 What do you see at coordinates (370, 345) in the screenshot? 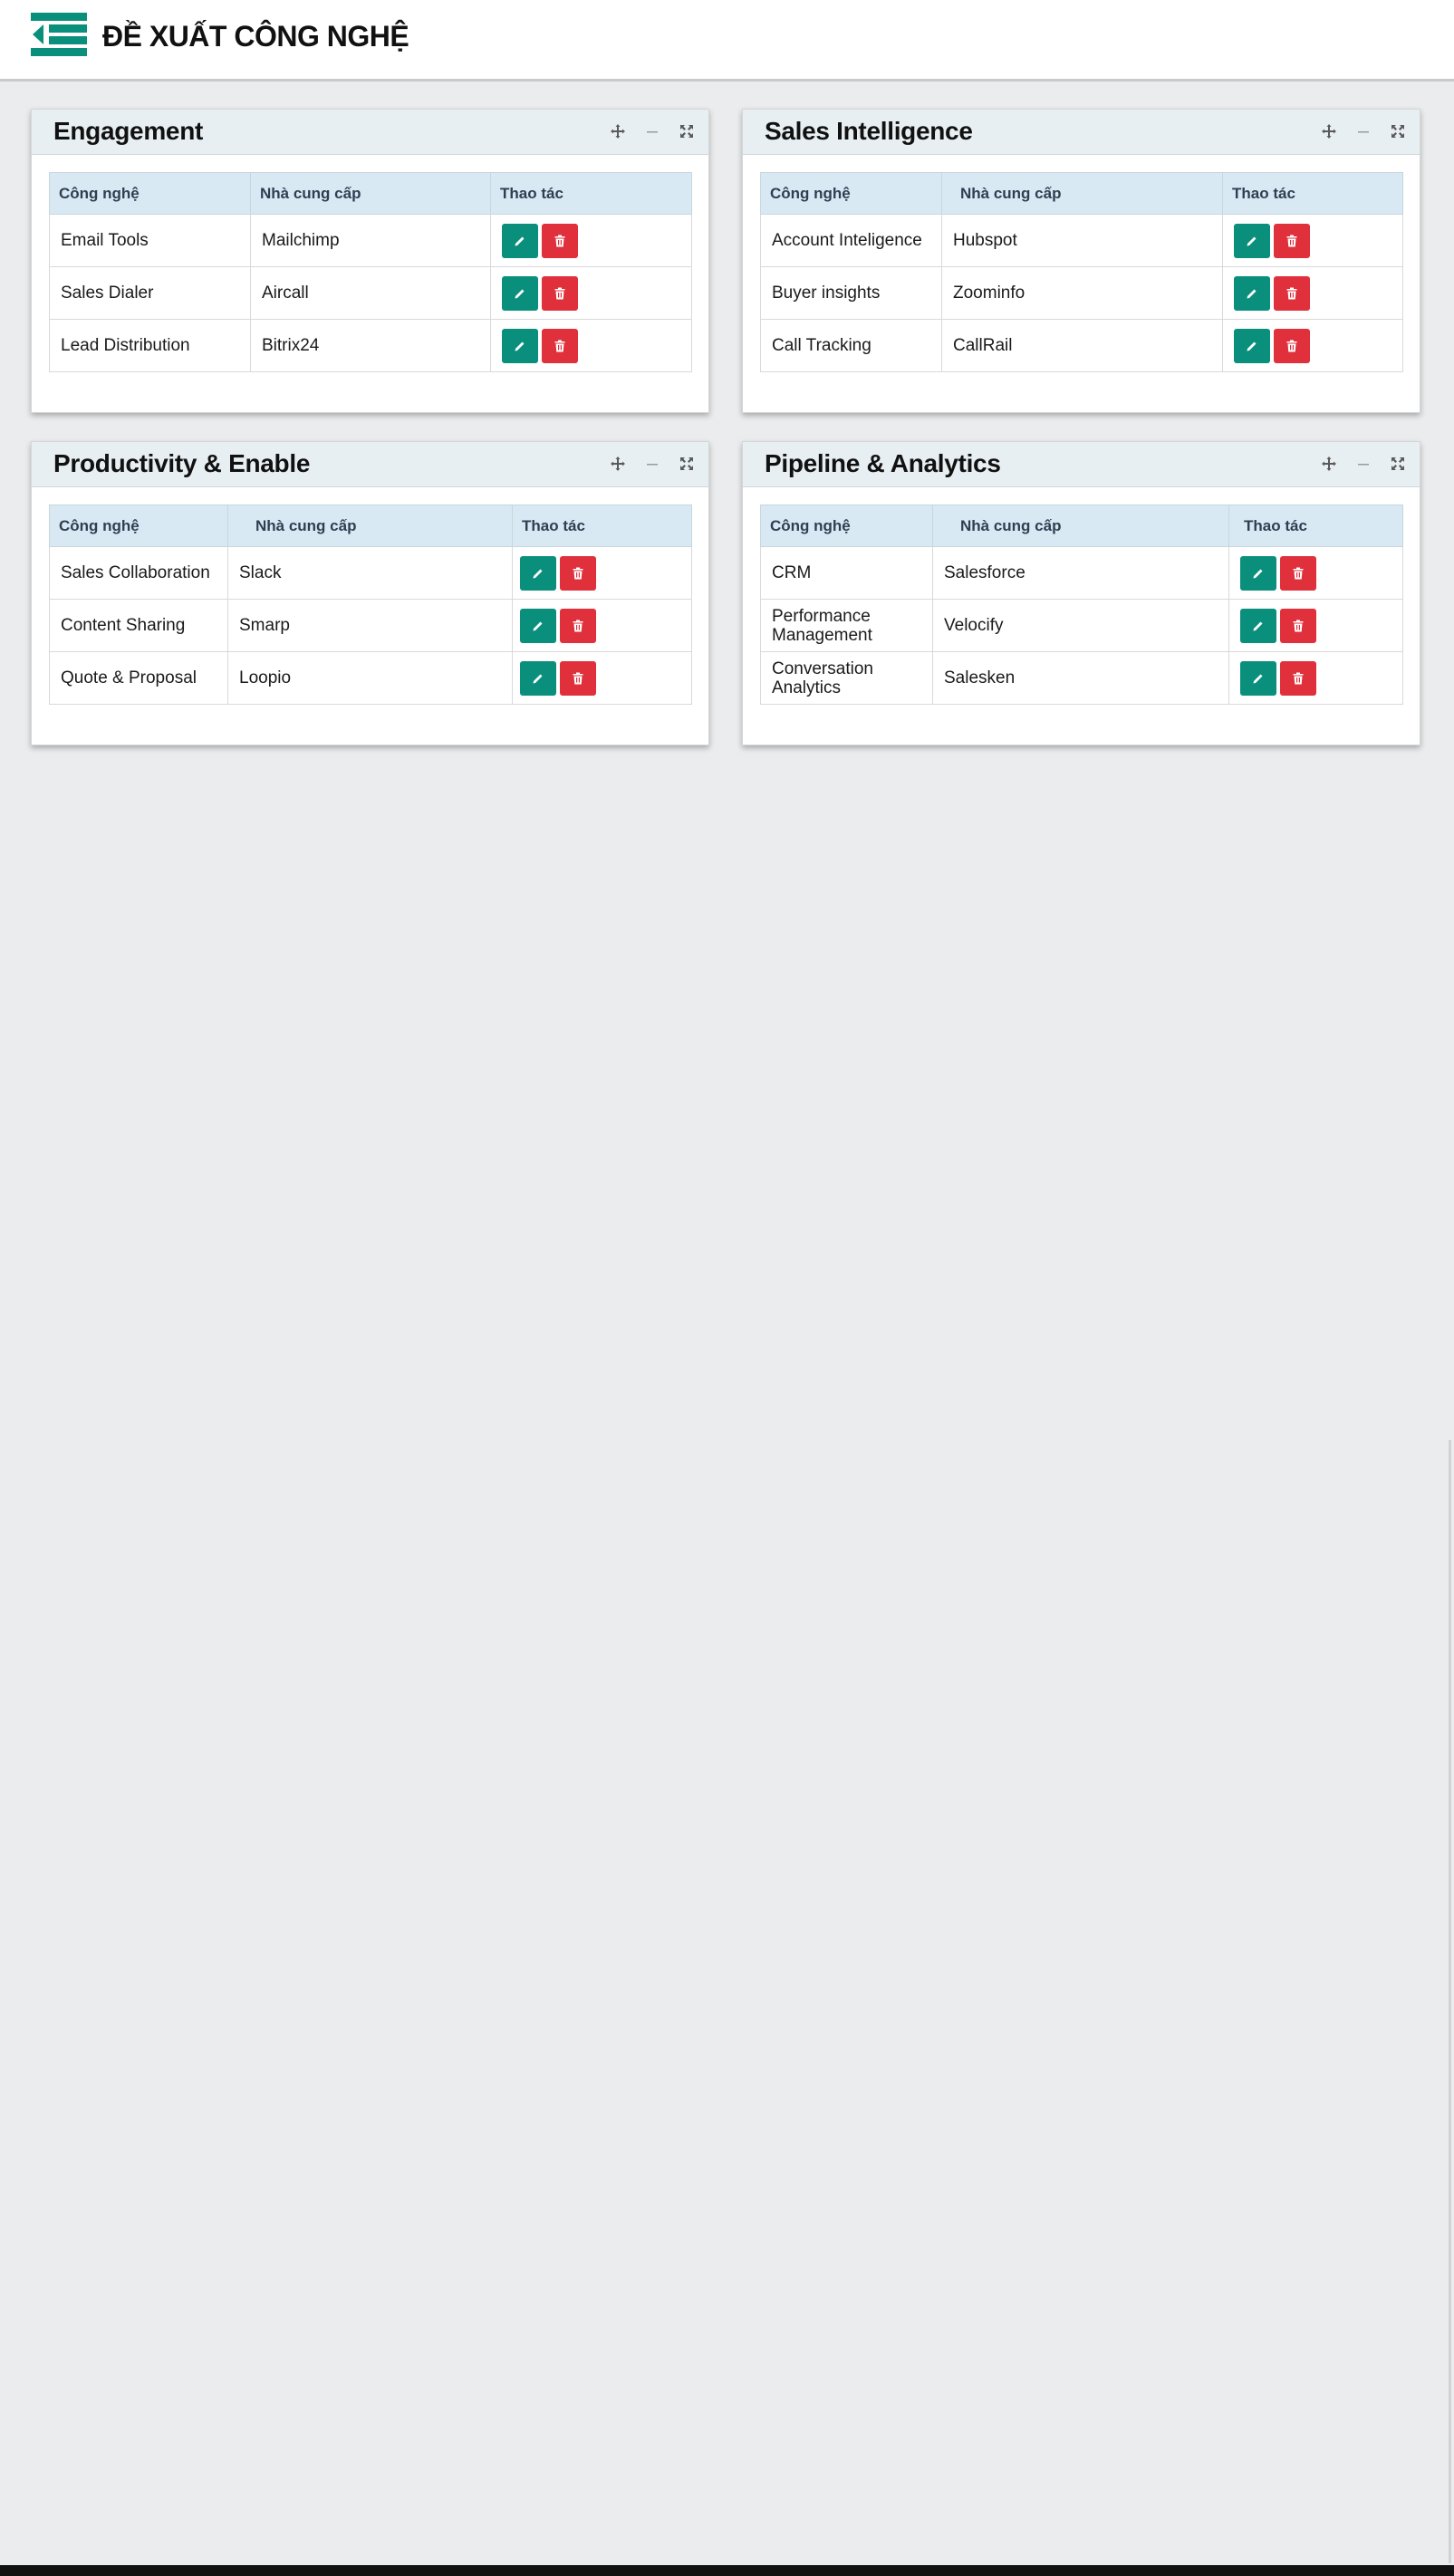
I see `table-row: Lead Distribution Bitrix24` at bounding box center [370, 345].